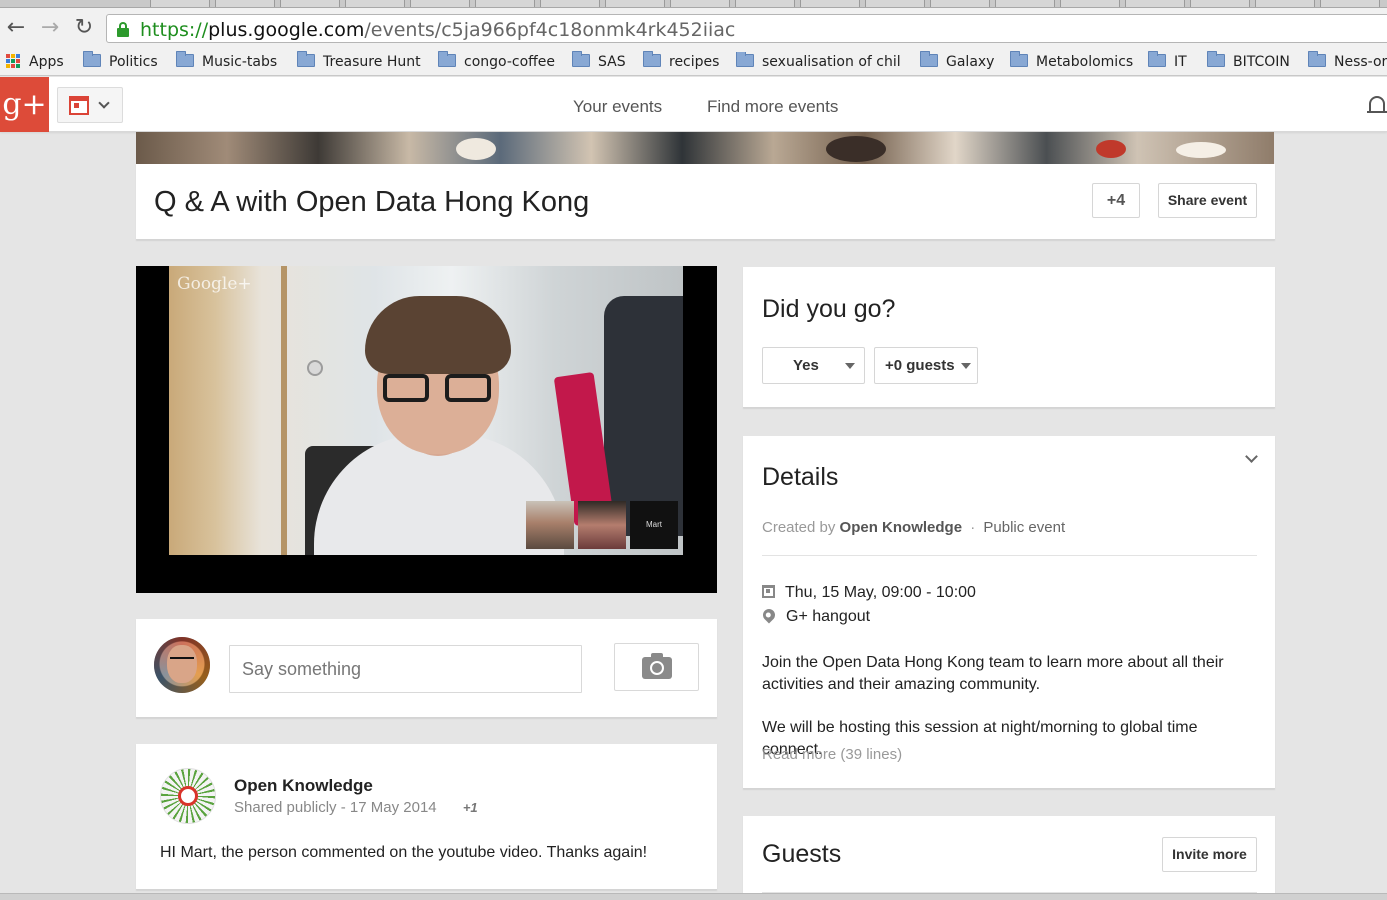 The width and height of the screenshot is (1387, 900). What do you see at coordinates (303, 786) in the screenshot?
I see `post-author: Open Knowledge` at bounding box center [303, 786].